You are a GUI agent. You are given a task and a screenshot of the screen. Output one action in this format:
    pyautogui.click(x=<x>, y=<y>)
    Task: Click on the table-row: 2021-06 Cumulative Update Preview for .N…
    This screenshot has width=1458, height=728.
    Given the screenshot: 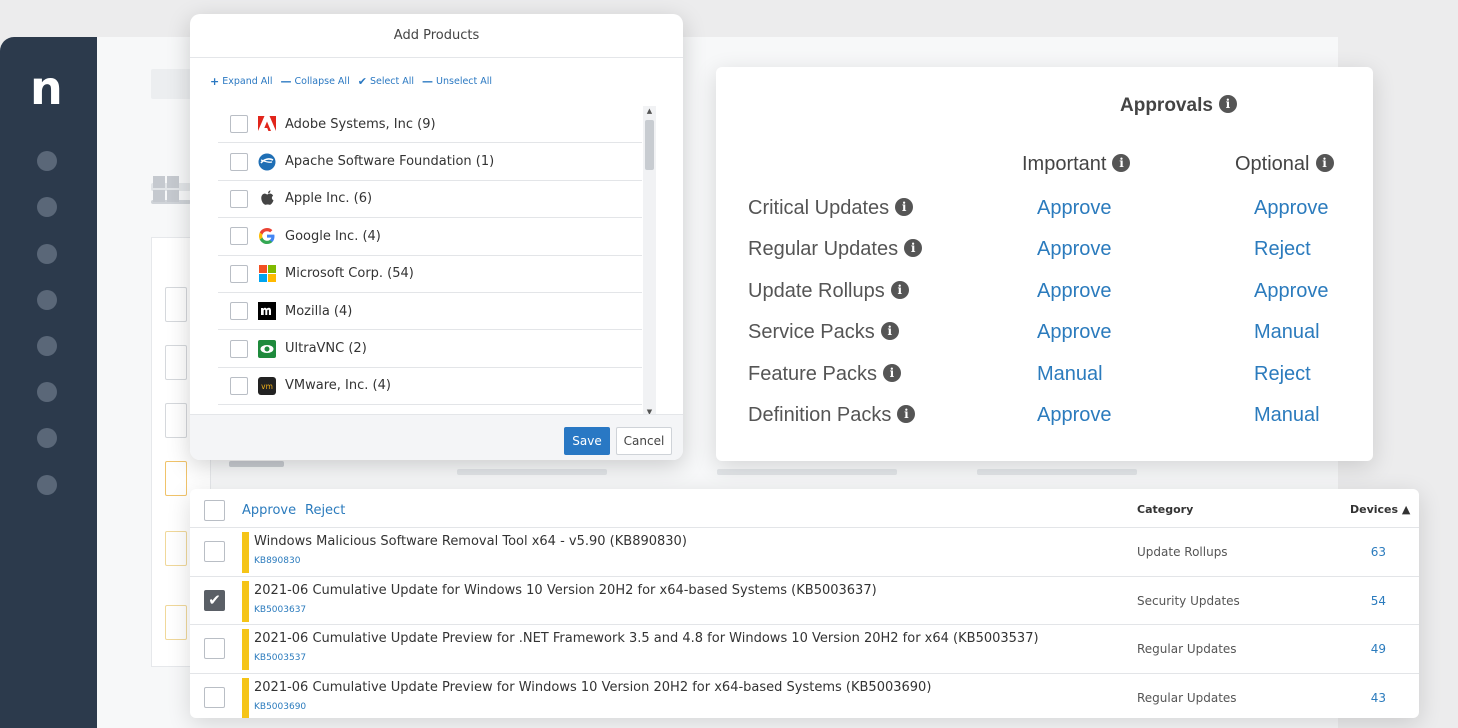 What is the action you would take?
    pyautogui.click(x=804, y=648)
    